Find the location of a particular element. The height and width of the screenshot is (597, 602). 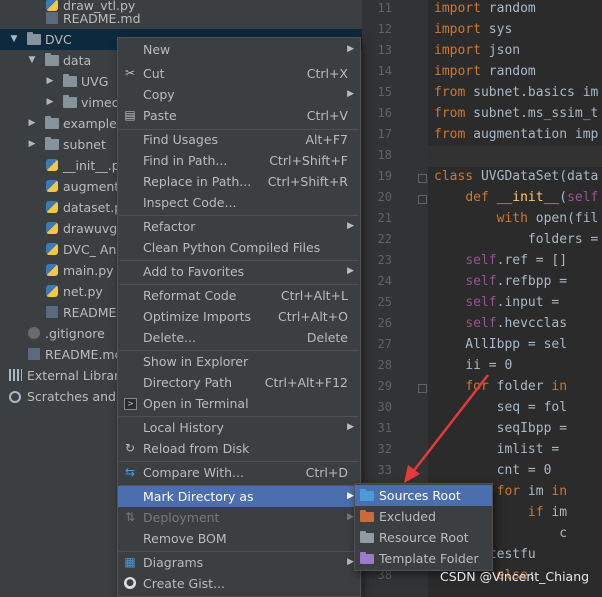

code-line: self.ref = [] is located at coordinates (516, 260).